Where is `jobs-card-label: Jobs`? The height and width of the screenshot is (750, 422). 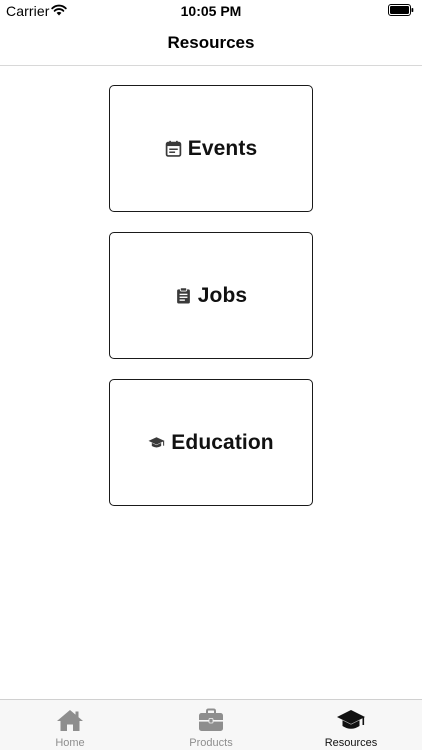 jobs-card-label: Jobs is located at coordinates (222, 295).